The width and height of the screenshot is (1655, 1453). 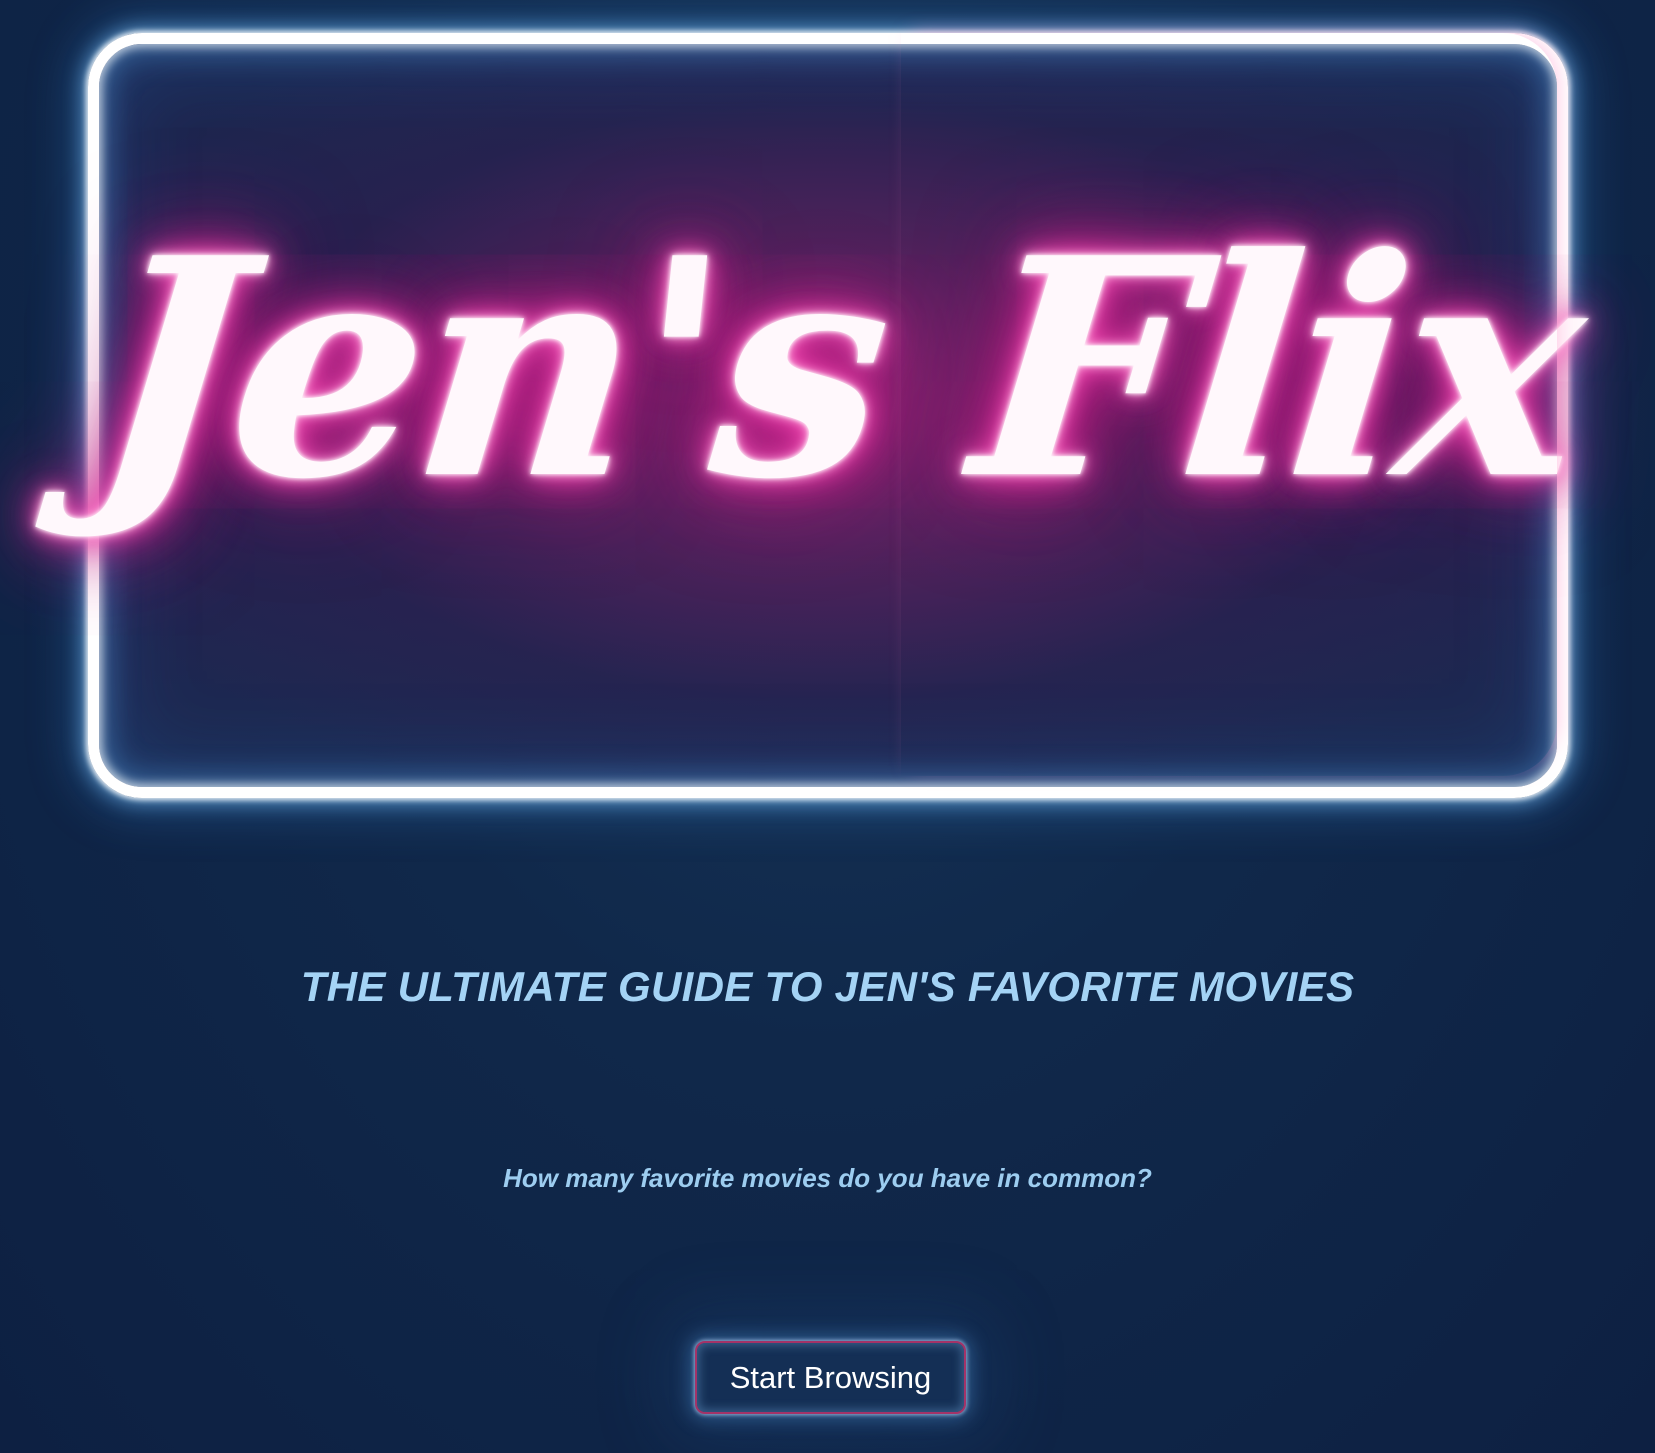 What do you see at coordinates (830, 1377) in the screenshot?
I see `start-browsing-button: Start Browsing` at bounding box center [830, 1377].